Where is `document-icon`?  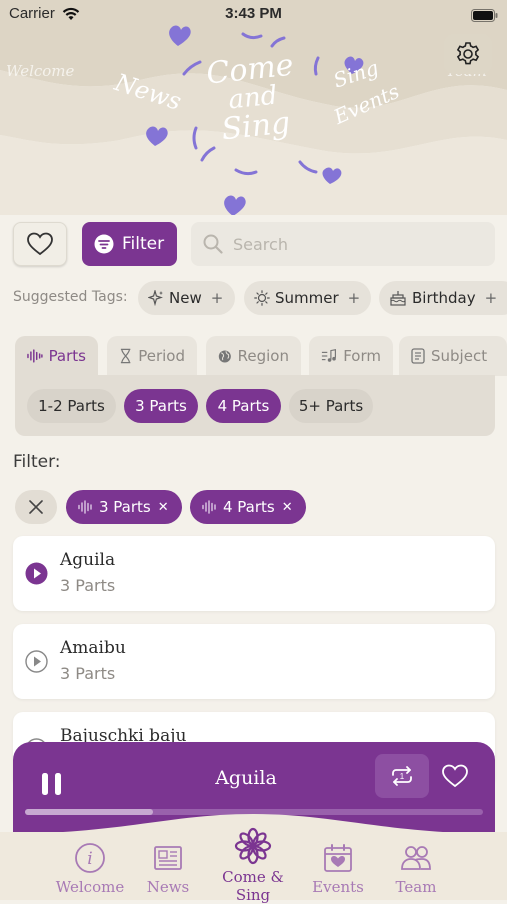 document-icon is located at coordinates (418, 356).